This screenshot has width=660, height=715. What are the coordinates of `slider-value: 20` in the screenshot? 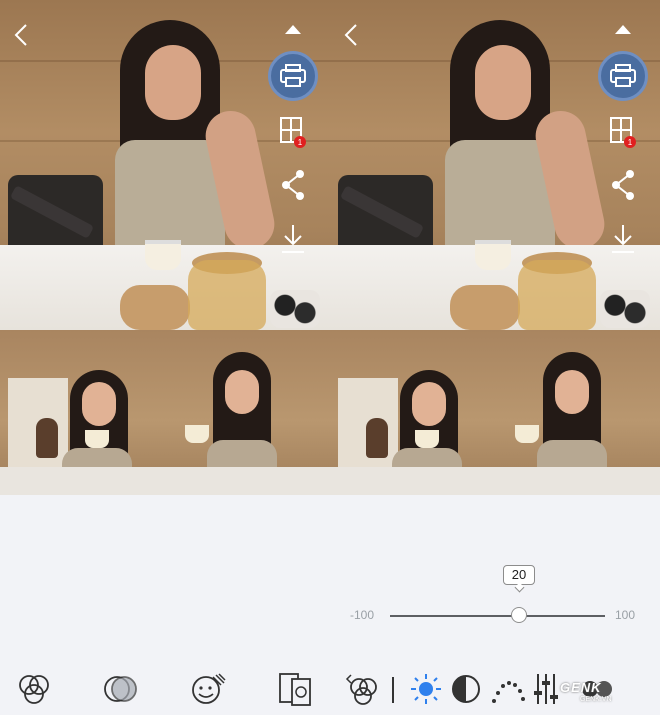 It's located at (519, 575).